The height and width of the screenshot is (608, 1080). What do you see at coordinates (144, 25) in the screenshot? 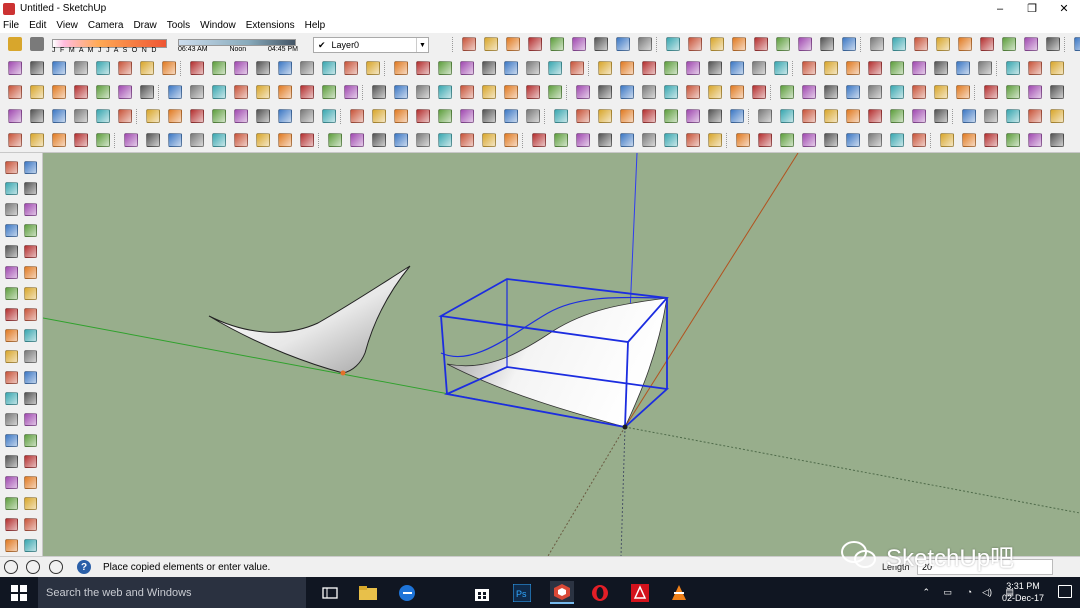
I see `menu-draw: Draw` at bounding box center [144, 25].